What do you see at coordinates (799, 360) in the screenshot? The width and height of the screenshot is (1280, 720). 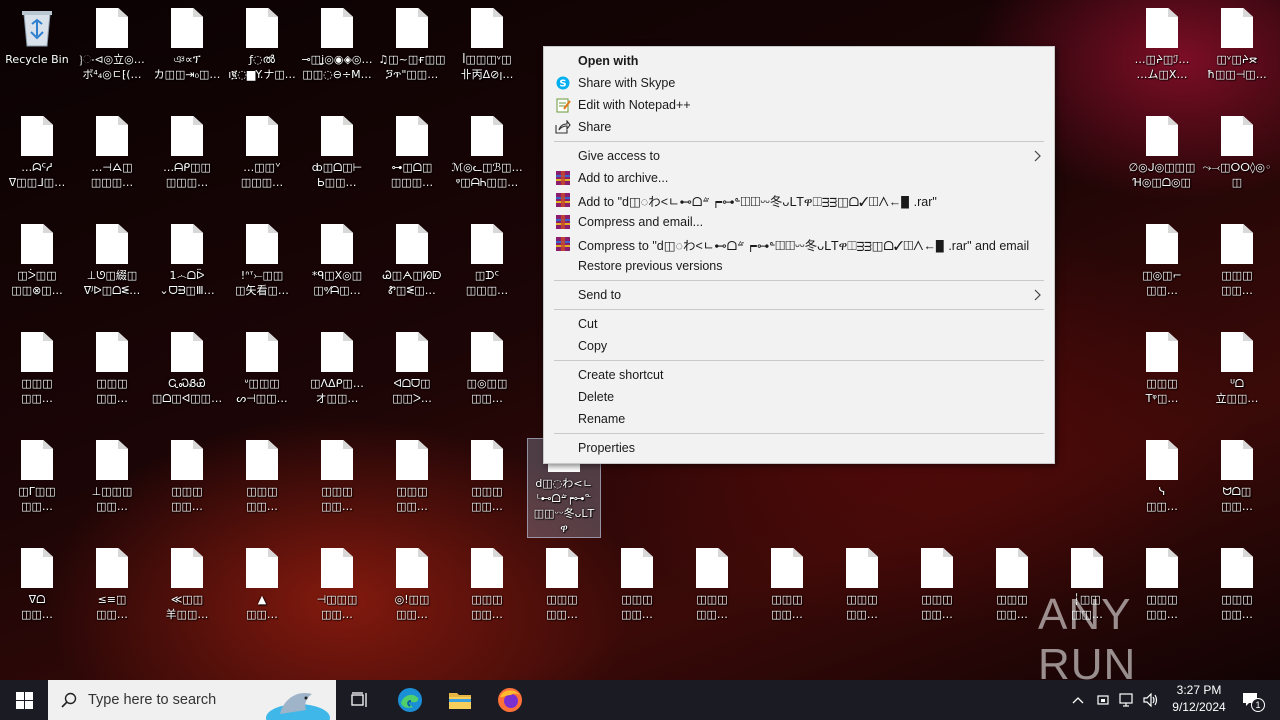 I see `menu-separator` at bounding box center [799, 360].